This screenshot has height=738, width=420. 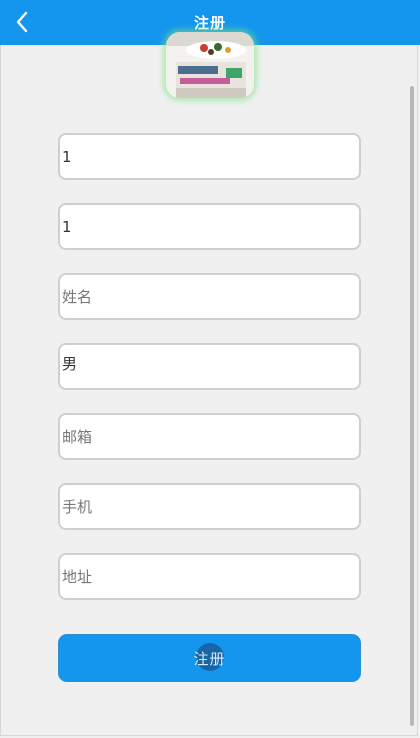 I want to click on register-button-label: 注册, so click(x=209, y=658).